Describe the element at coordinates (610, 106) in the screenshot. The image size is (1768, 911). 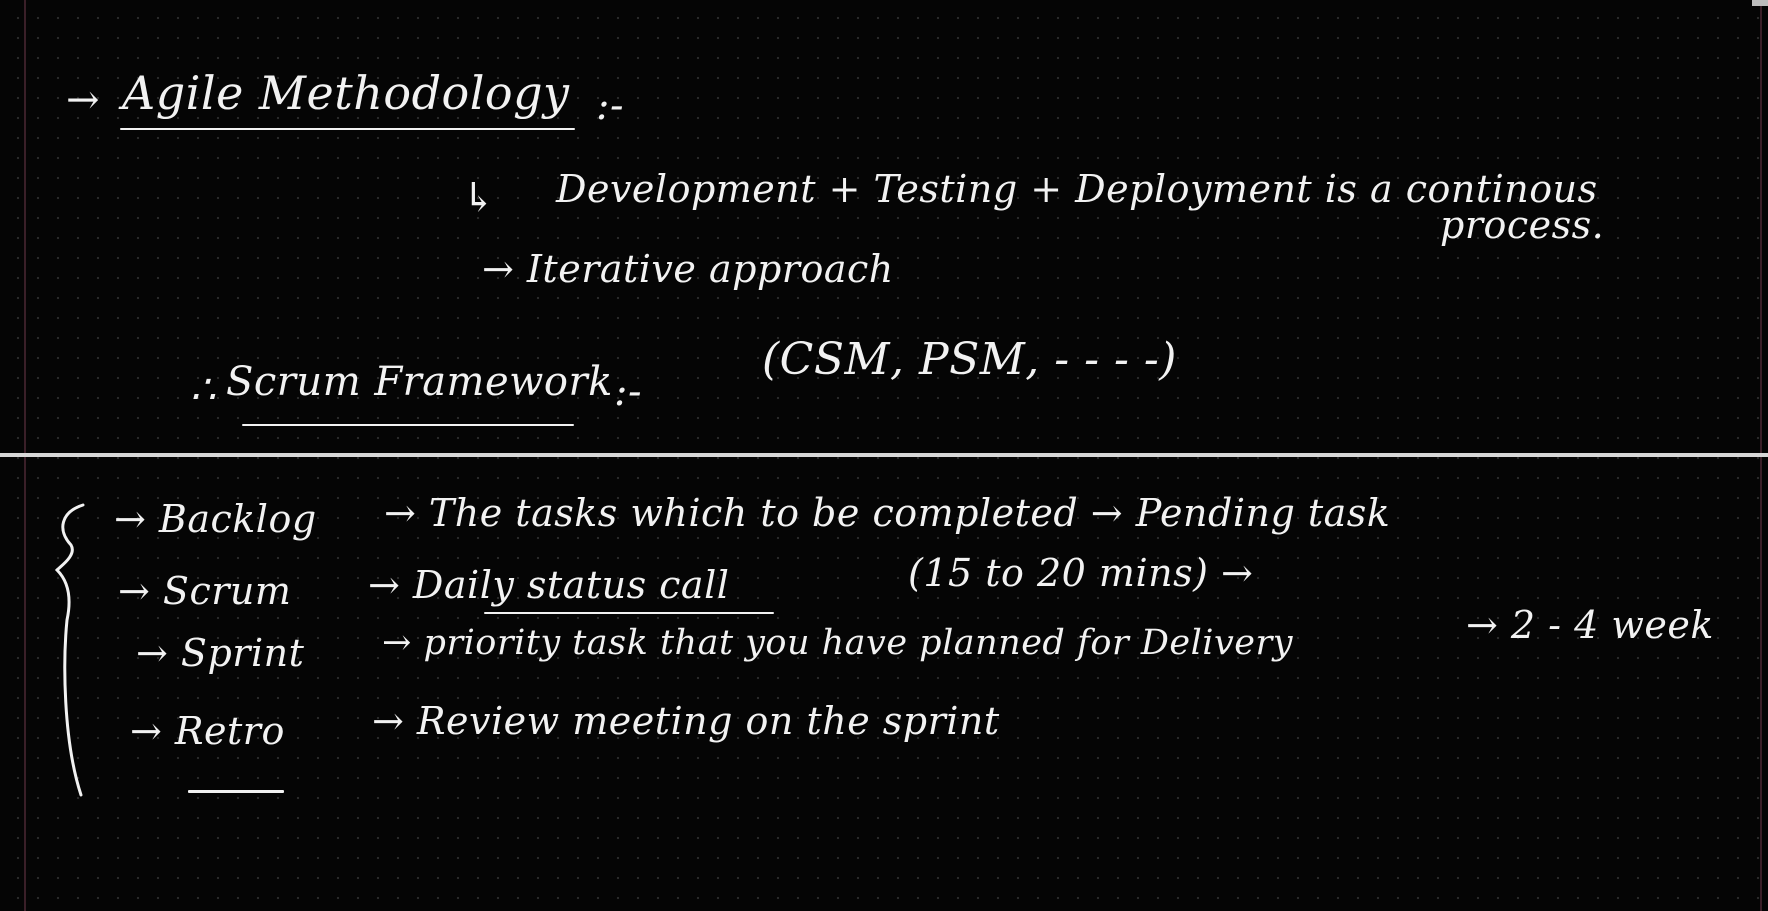
I see `heading-suffix: :-` at that location.